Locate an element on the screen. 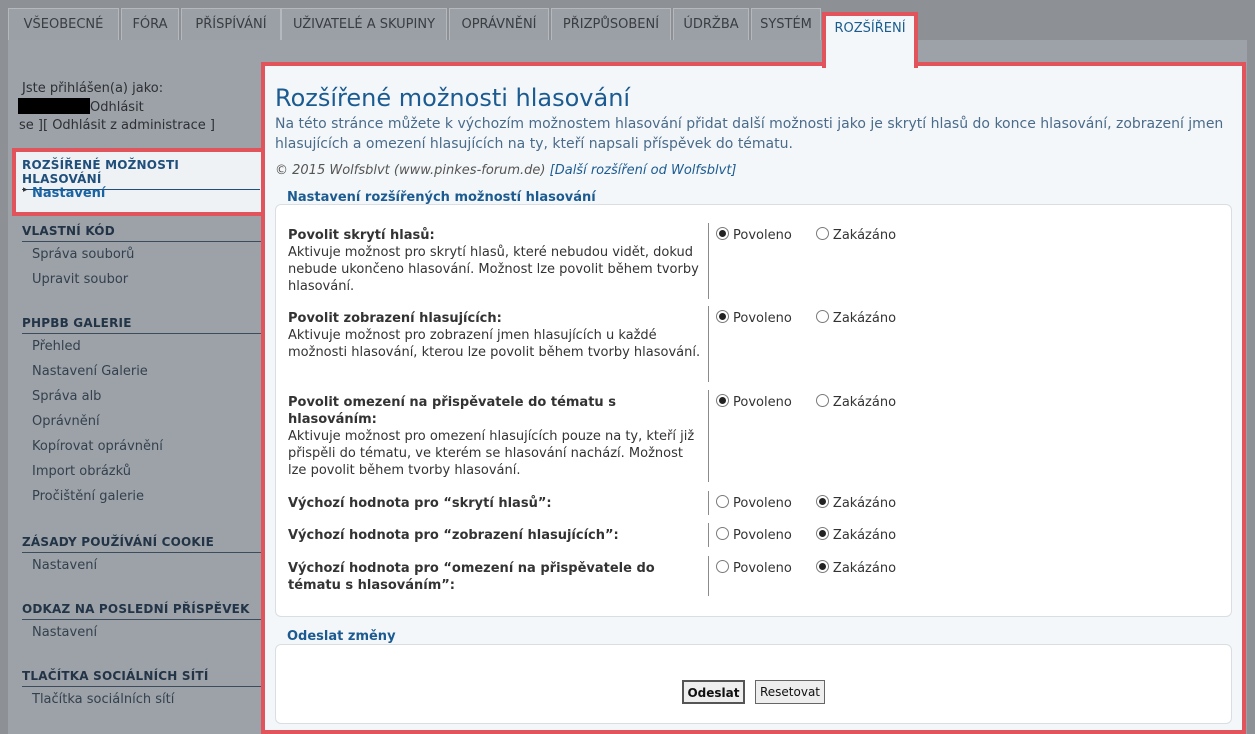 The width and height of the screenshot is (1255, 734). menu-heading: Vlastní kód is located at coordinates (142, 233).